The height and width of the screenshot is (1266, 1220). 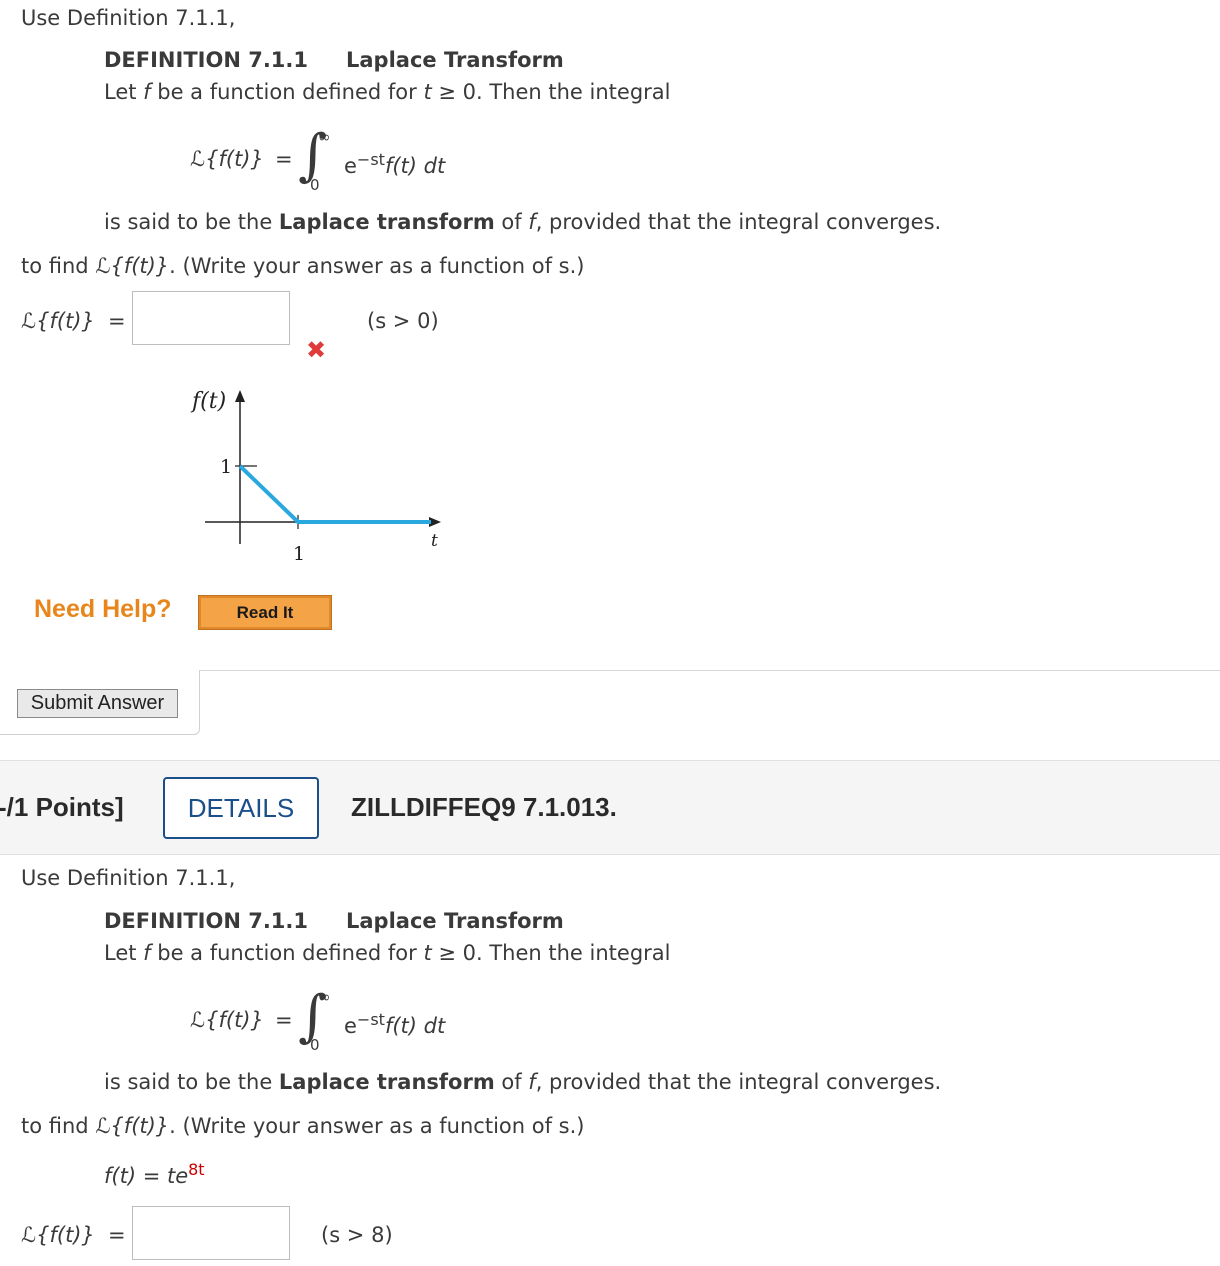 What do you see at coordinates (316, 350) in the screenshot?
I see `wrong-answer-icon: ✖` at bounding box center [316, 350].